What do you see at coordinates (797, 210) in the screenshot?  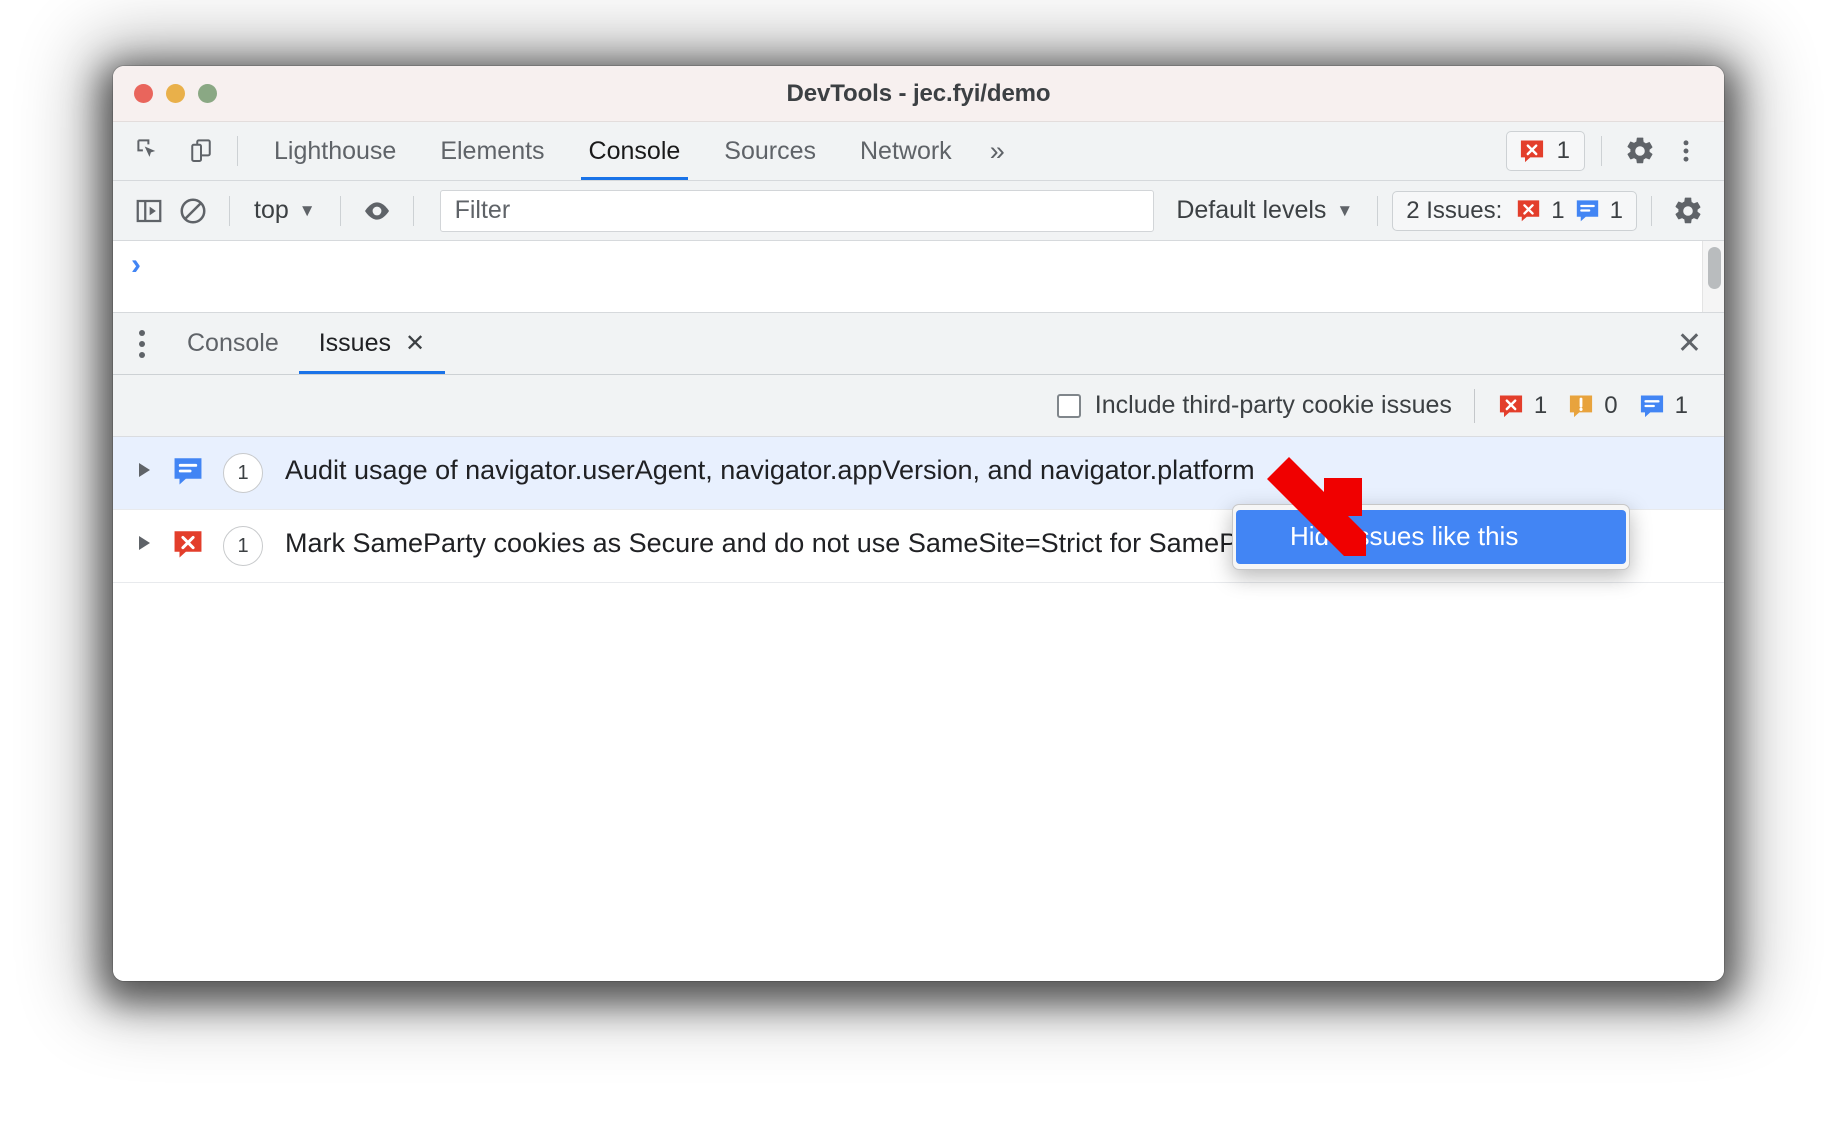 I see `filter-input` at bounding box center [797, 210].